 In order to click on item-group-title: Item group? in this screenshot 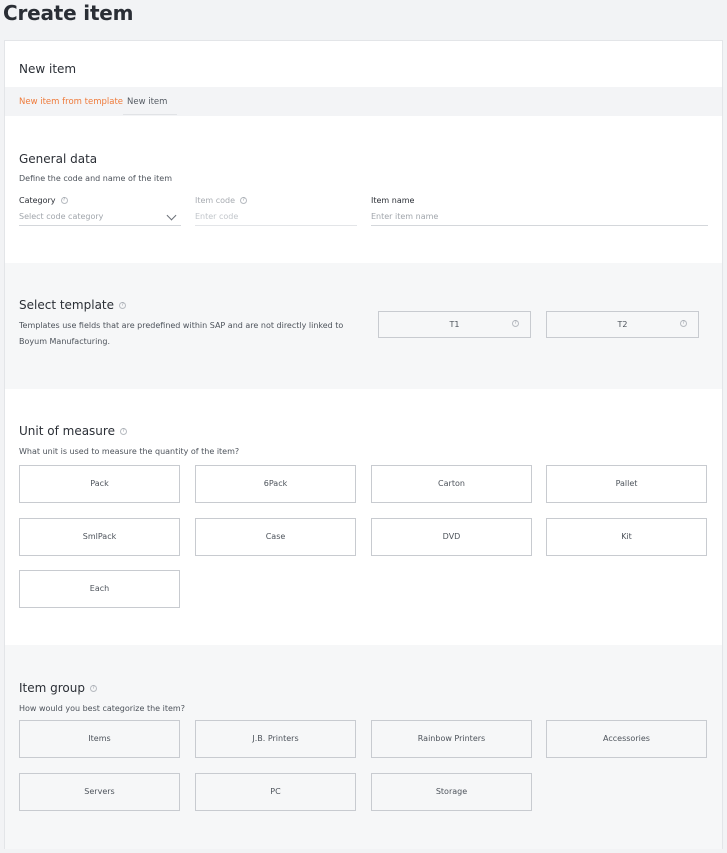, I will do `click(58, 688)`.